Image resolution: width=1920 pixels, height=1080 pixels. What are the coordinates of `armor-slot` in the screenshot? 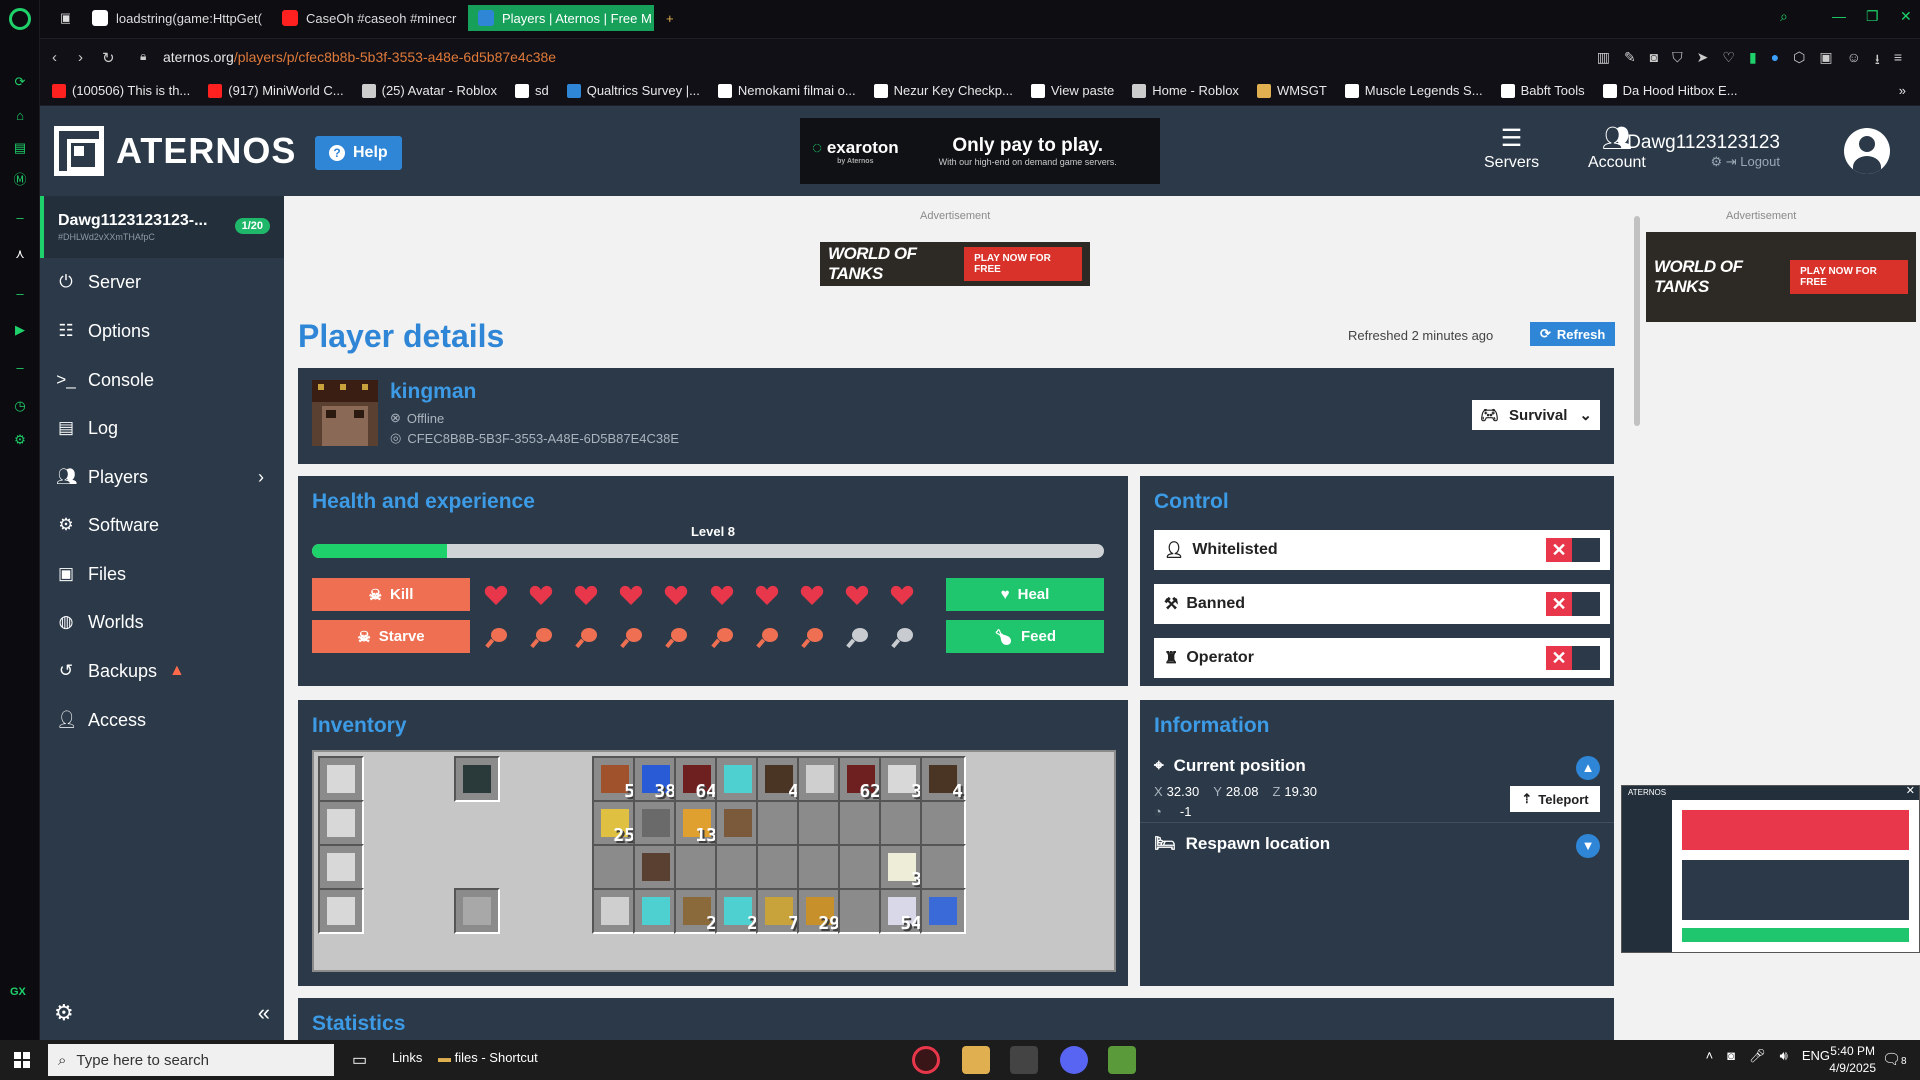 It's located at (341, 823).